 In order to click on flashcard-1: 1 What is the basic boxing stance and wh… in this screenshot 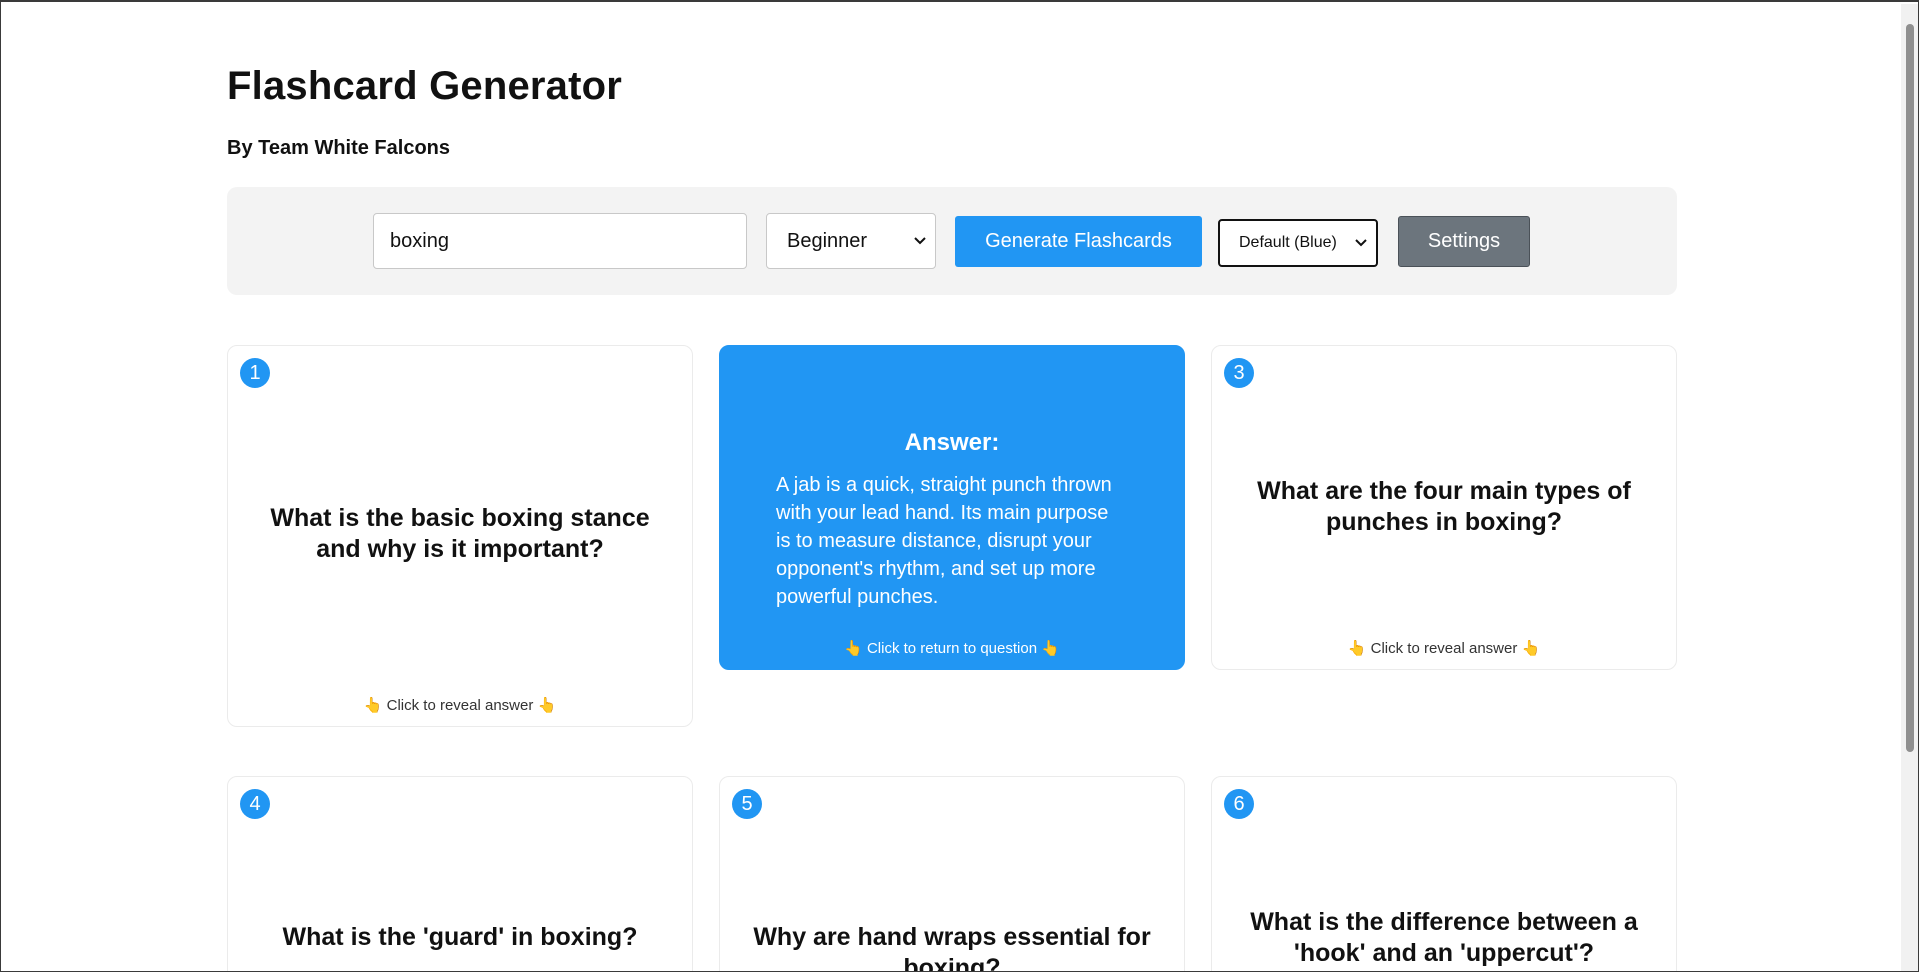, I will do `click(460, 536)`.